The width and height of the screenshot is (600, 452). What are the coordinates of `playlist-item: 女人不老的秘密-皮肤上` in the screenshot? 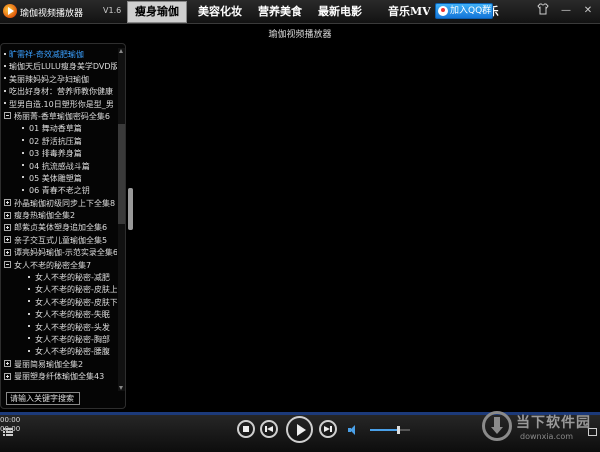 It's located at (60, 290).